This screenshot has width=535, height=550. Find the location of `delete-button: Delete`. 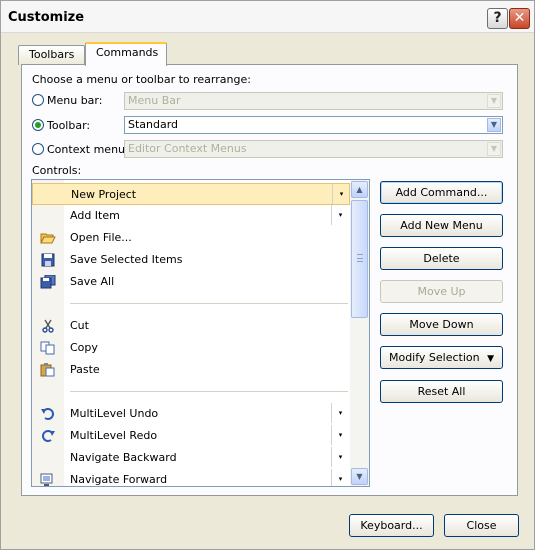

delete-button: Delete is located at coordinates (441, 258).